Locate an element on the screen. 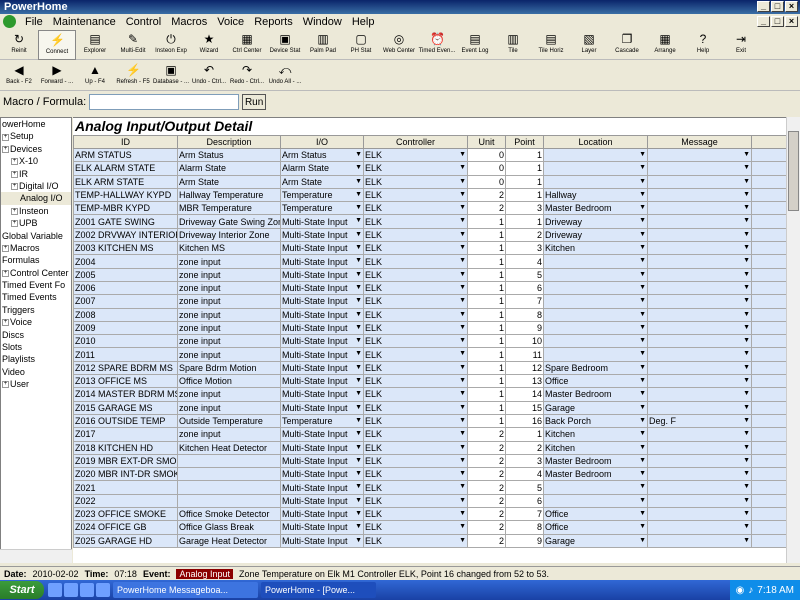 This screenshot has height=600, width=800. toolbar-cascade-button: ❐ Cascade is located at coordinates (627, 45).